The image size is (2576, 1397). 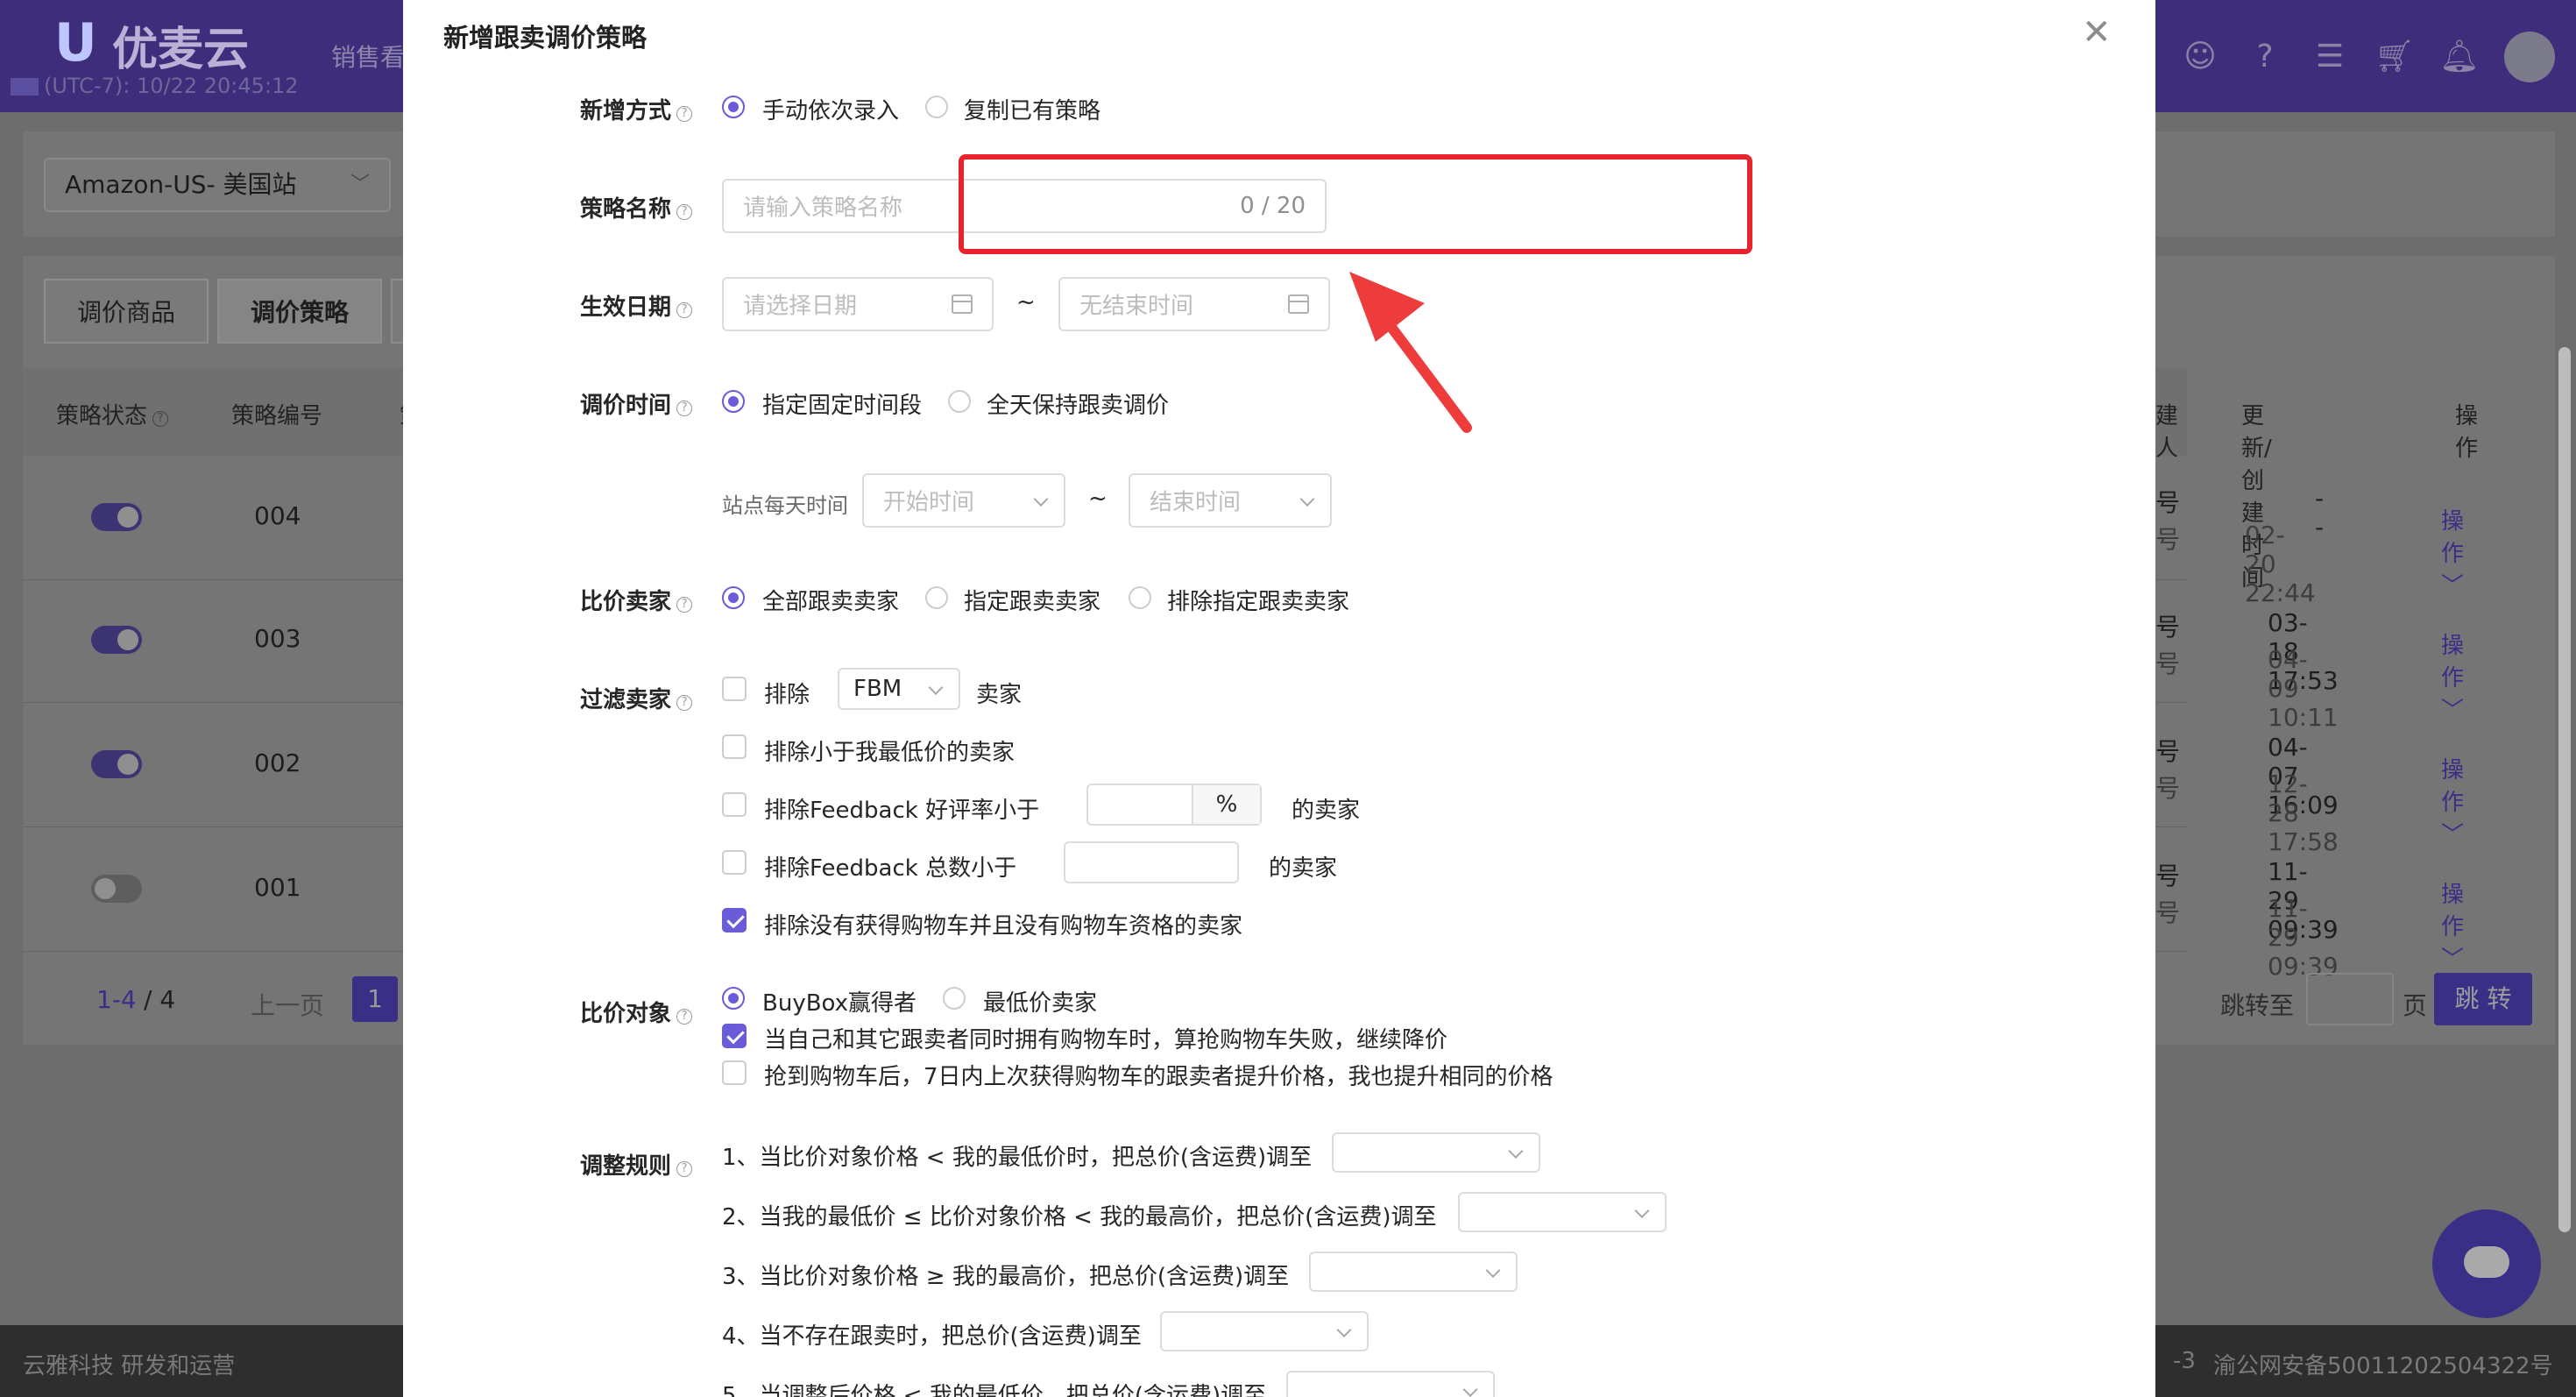 I want to click on radio-all-sellers-label: 全部跟卖卖家, so click(x=830, y=600).